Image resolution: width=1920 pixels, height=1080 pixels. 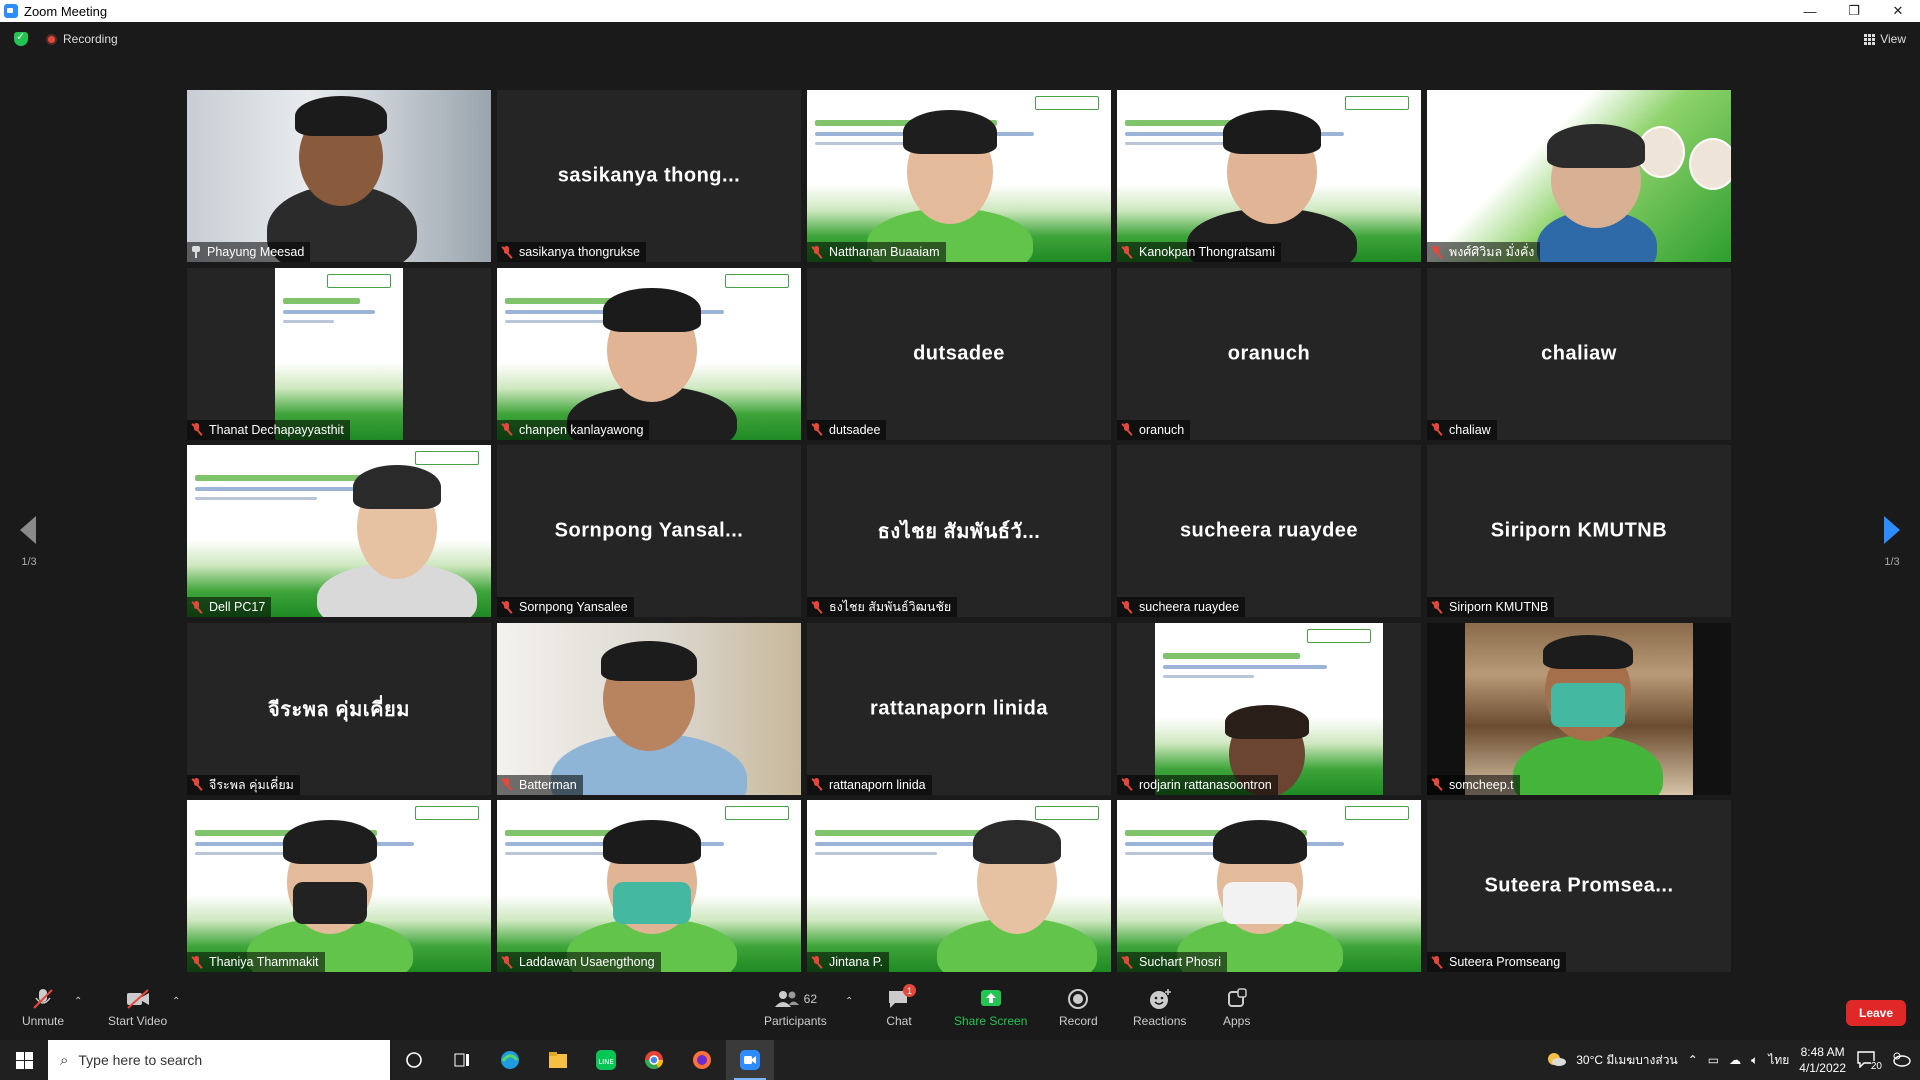 I want to click on participant-name-label: dutsadee, so click(x=847, y=429).